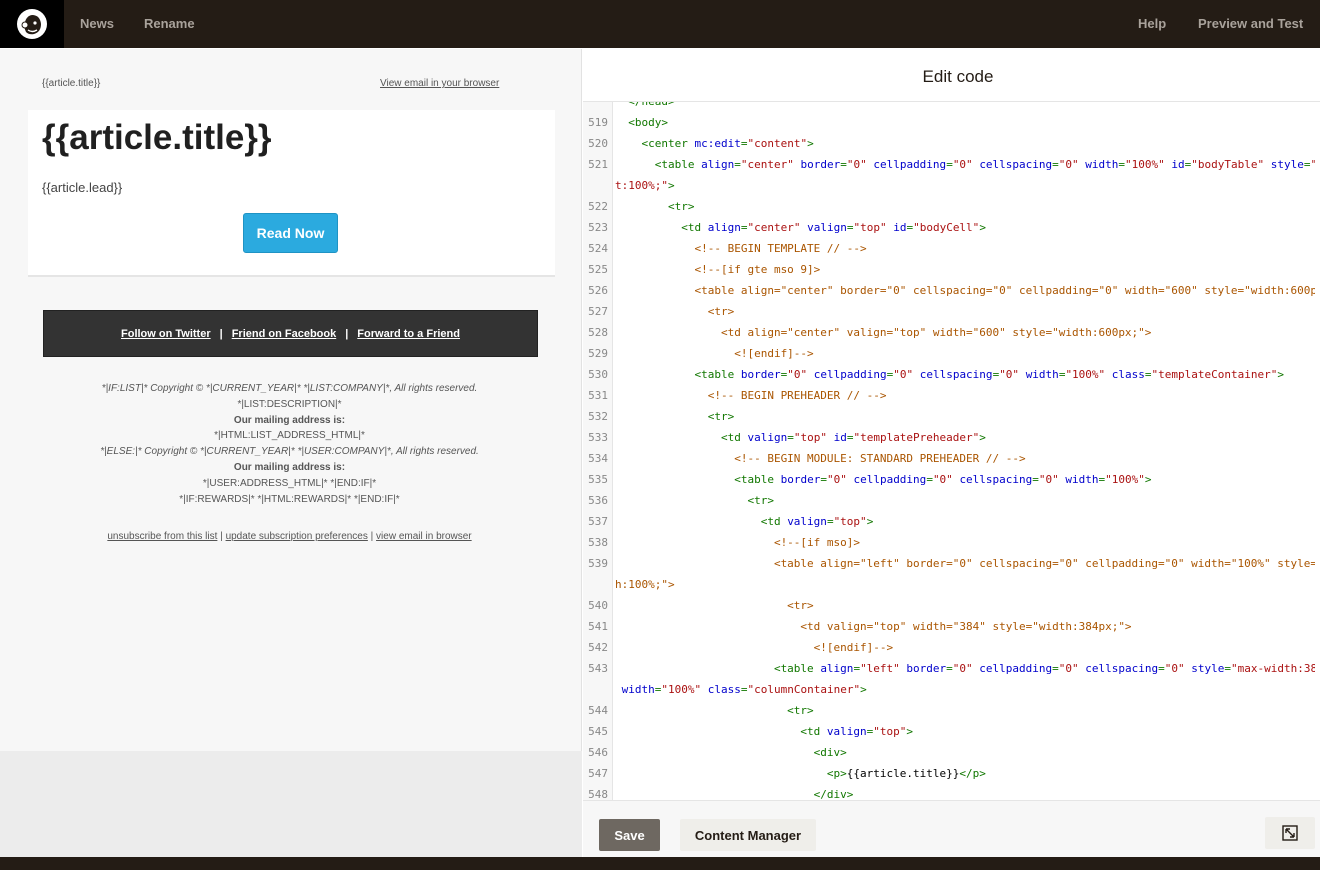 This screenshot has width=1320, height=870. What do you see at coordinates (1152, 24) in the screenshot?
I see `nav-help: Help` at bounding box center [1152, 24].